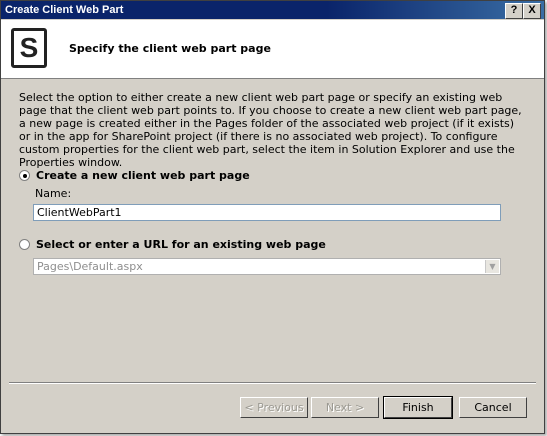  Describe the element at coordinates (90, 266) in the screenshot. I see `url-value: Pages\Default.aspx` at that location.